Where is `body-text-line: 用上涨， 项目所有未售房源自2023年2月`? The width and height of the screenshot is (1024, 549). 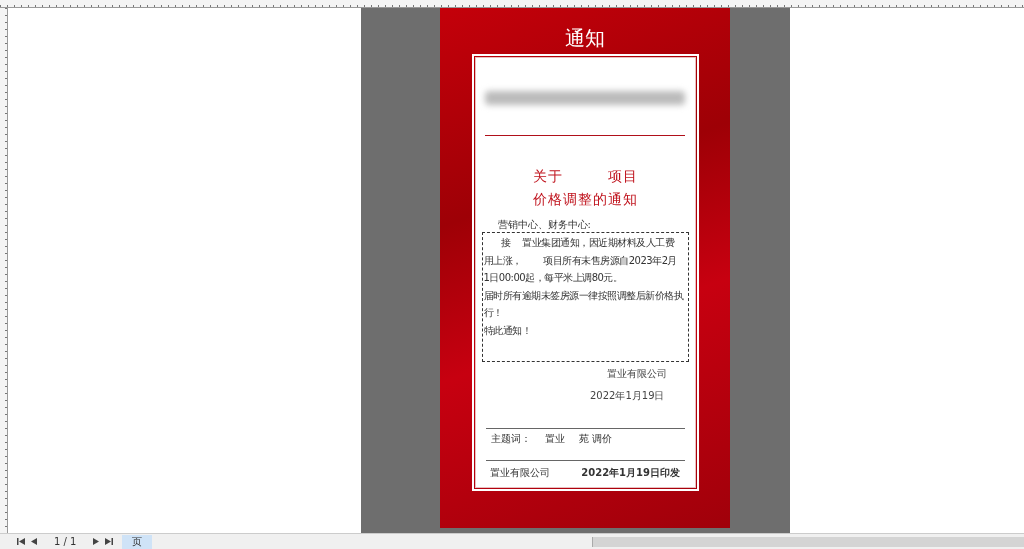 body-text-line: 用上涨， 项目所有未售房源自2023年2月 is located at coordinates (579, 260).